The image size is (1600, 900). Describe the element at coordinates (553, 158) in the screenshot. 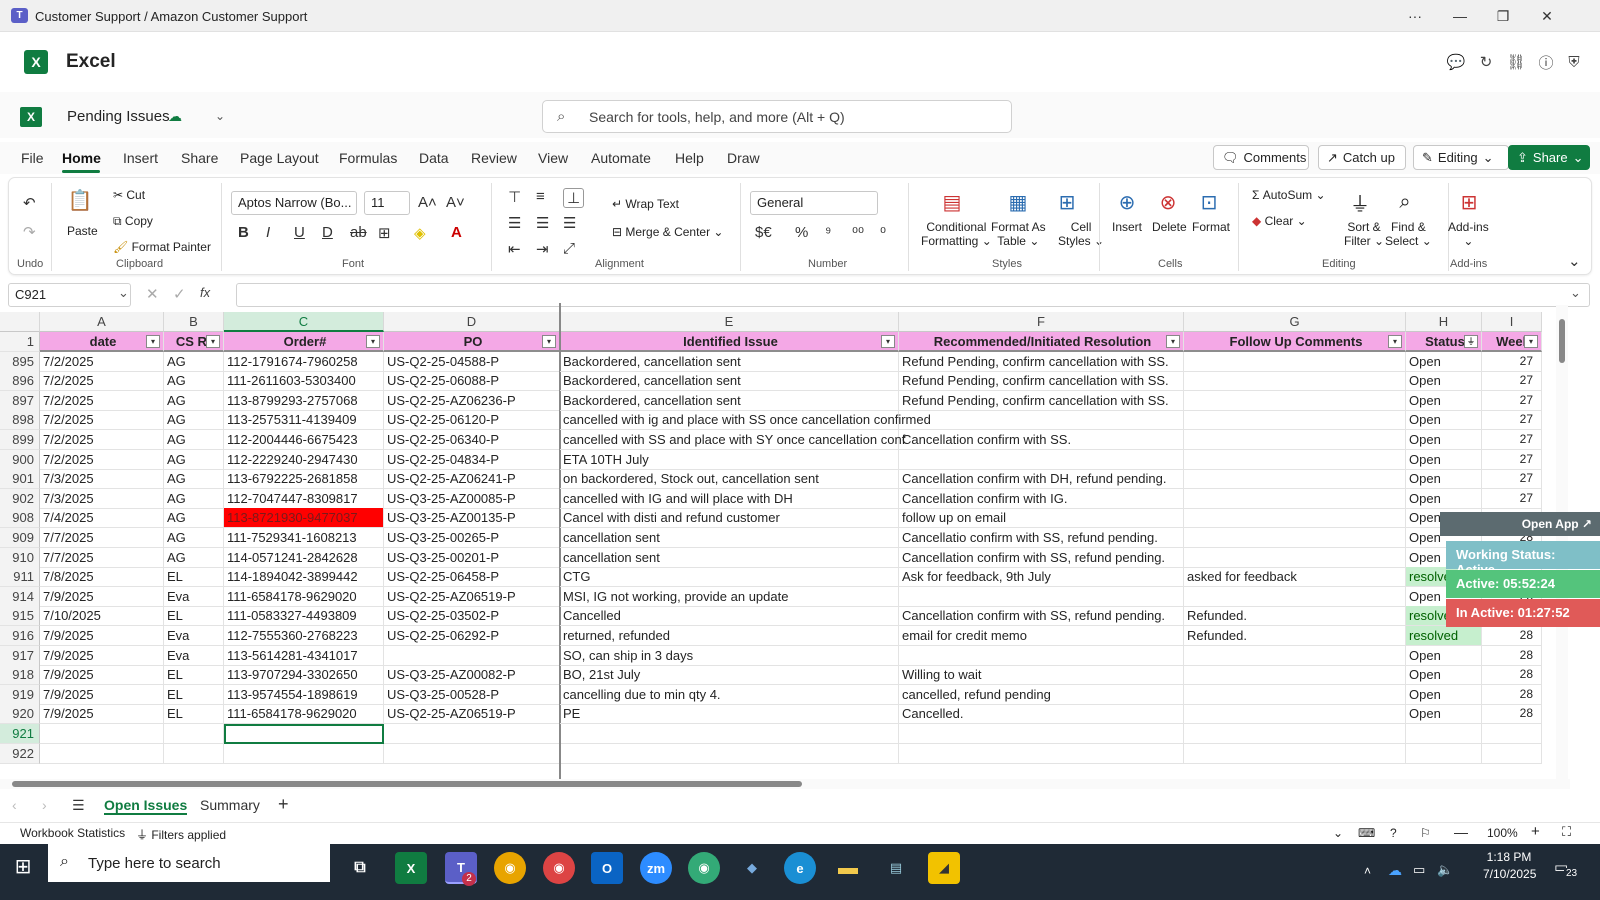

I see `tab-view: View` at that location.